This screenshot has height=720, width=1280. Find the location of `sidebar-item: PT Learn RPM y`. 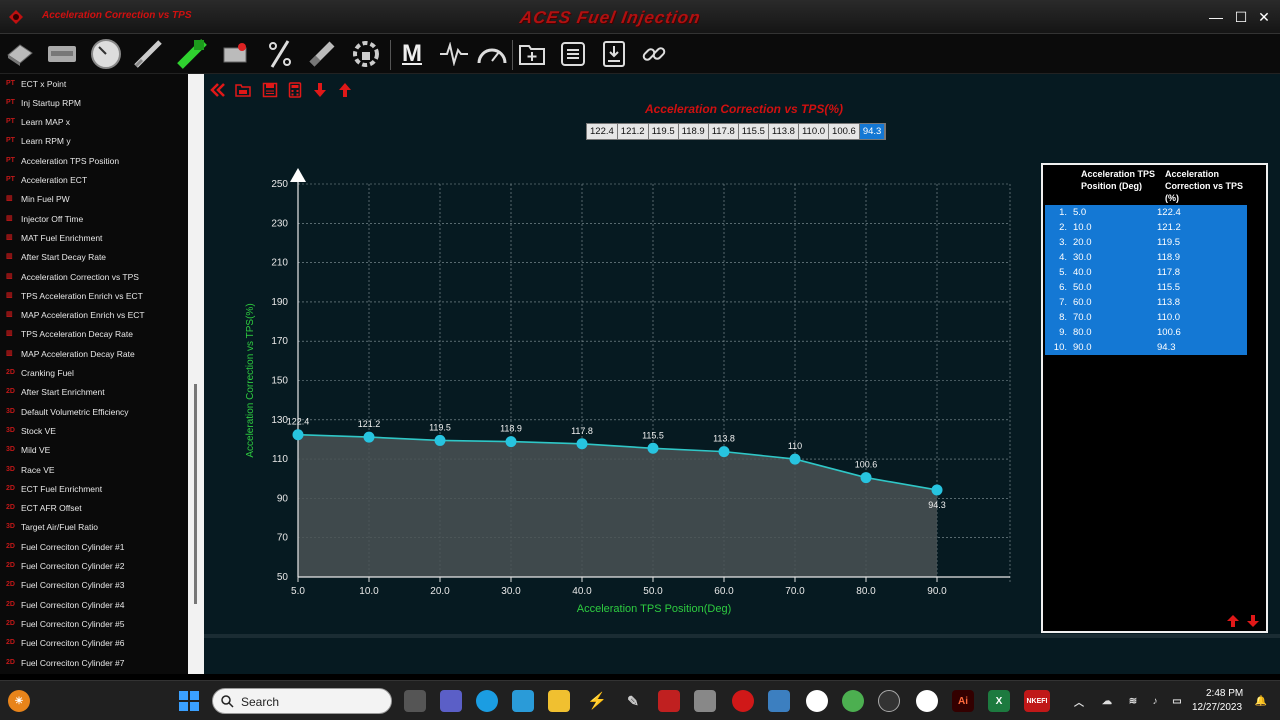

sidebar-item: PT Learn RPM y is located at coordinates (94, 141).